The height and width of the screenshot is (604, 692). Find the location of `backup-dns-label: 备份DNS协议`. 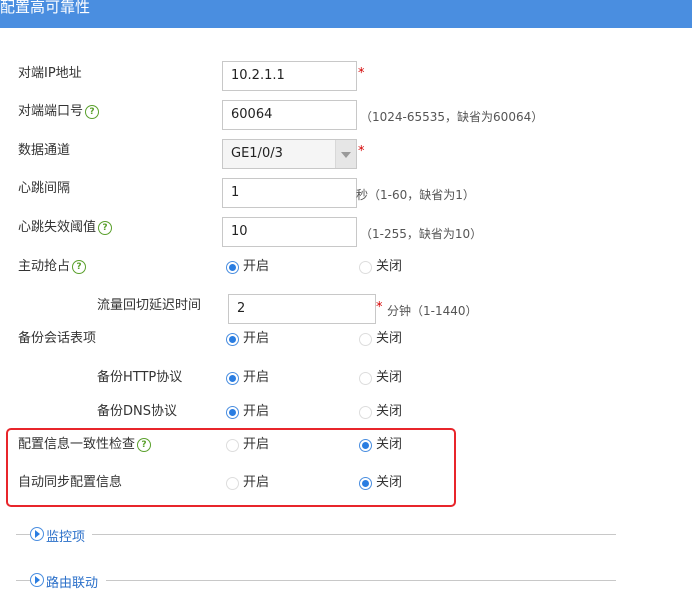

backup-dns-label: 备份DNS协议 is located at coordinates (137, 411).